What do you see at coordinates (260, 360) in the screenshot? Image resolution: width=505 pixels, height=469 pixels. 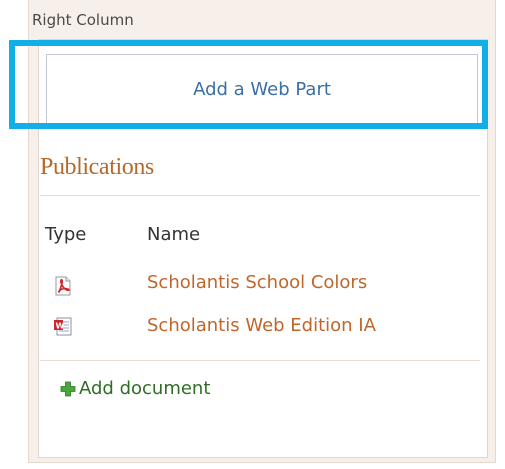 I see `list-divider` at bounding box center [260, 360].